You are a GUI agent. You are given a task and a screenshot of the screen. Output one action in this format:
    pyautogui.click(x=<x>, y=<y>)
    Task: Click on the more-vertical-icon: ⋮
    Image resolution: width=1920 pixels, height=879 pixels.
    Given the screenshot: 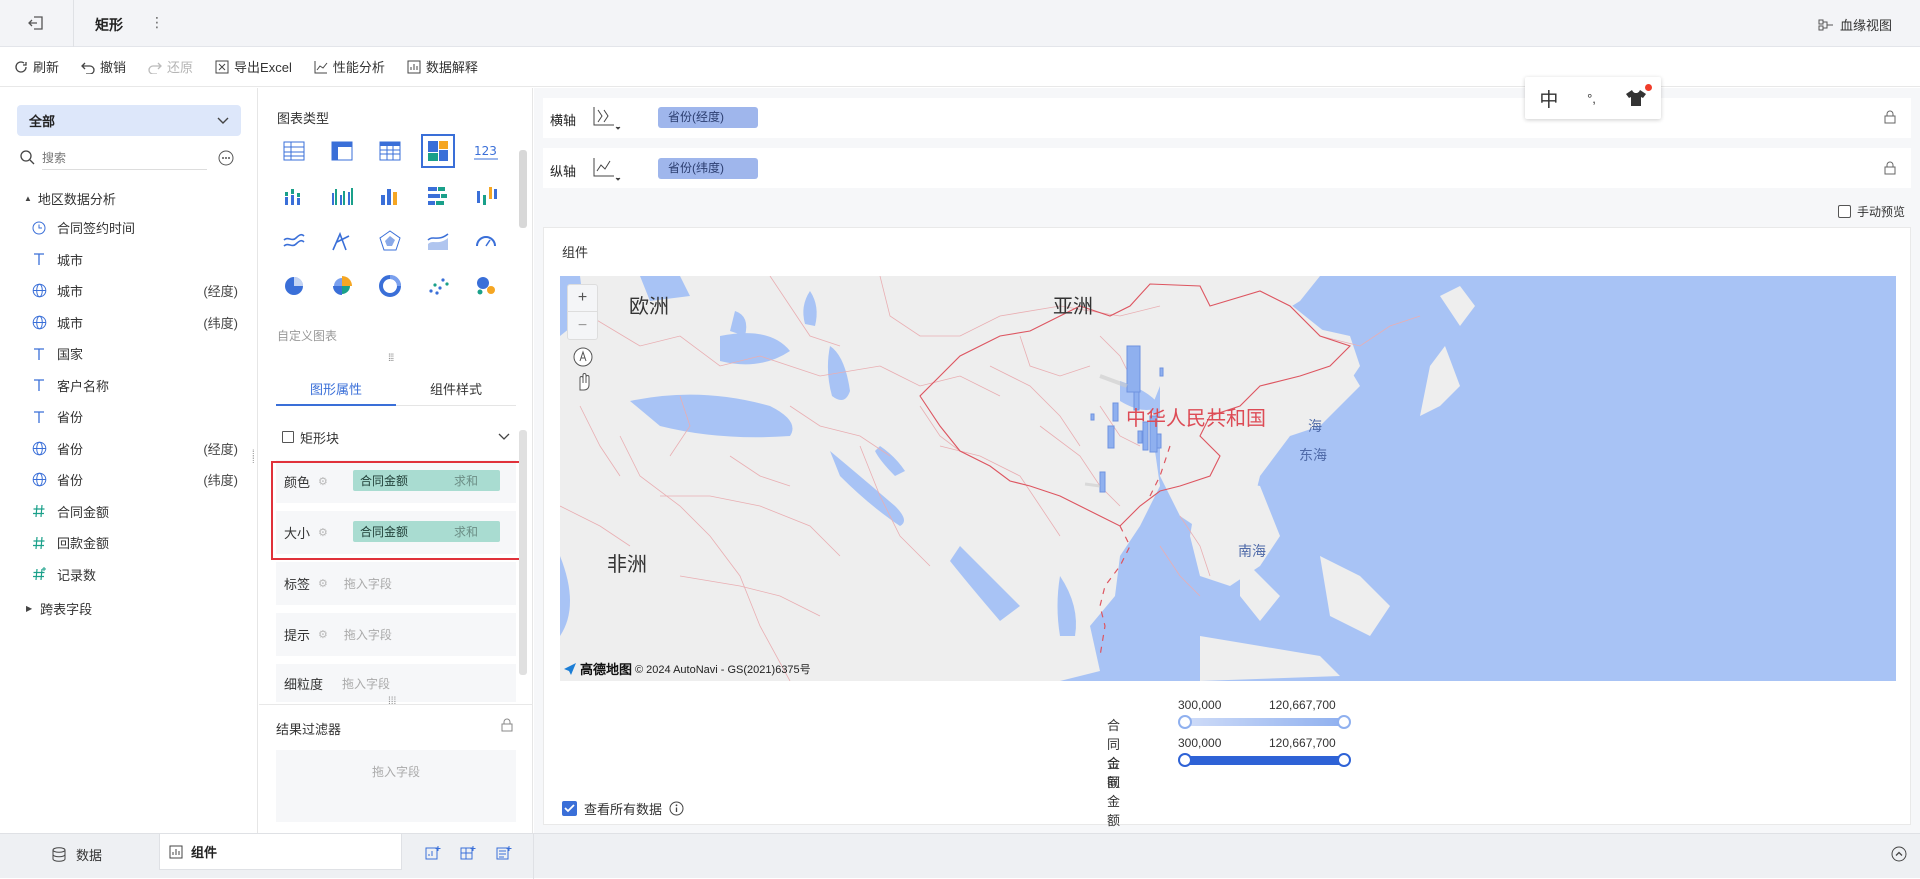 What is the action you would take?
    pyautogui.click(x=157, y=22)
    